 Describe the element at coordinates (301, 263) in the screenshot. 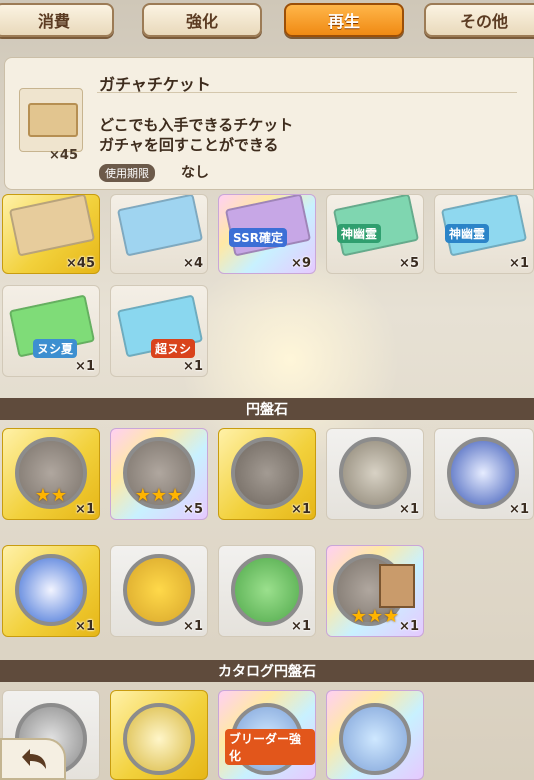

I see `item-count: ×9` at that location.